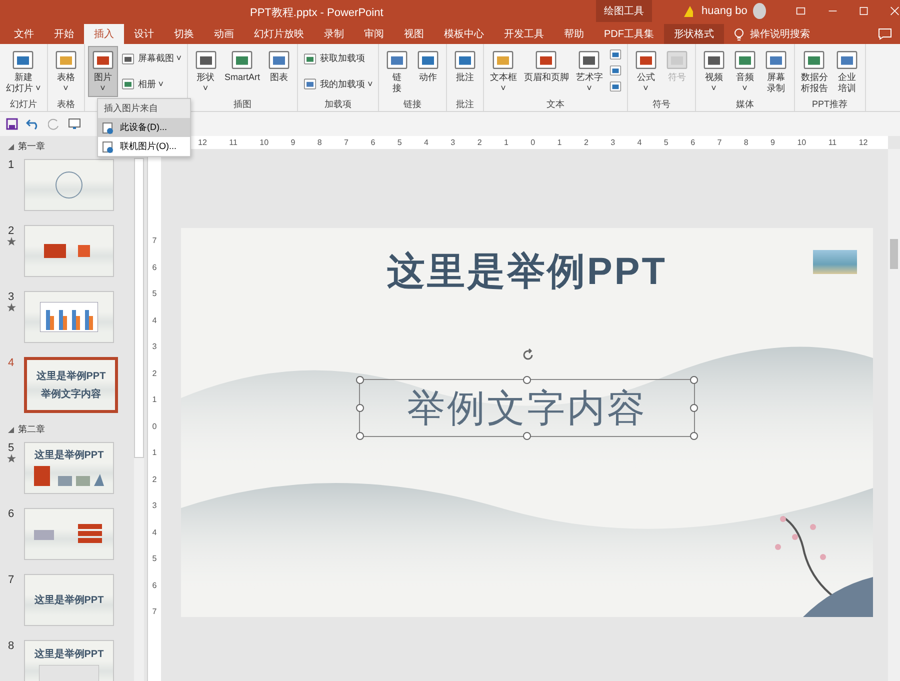  Describe the element at coordinates (645, 71) in the screenshot. I see `ribbon-button: 公式 ˅` at that location.